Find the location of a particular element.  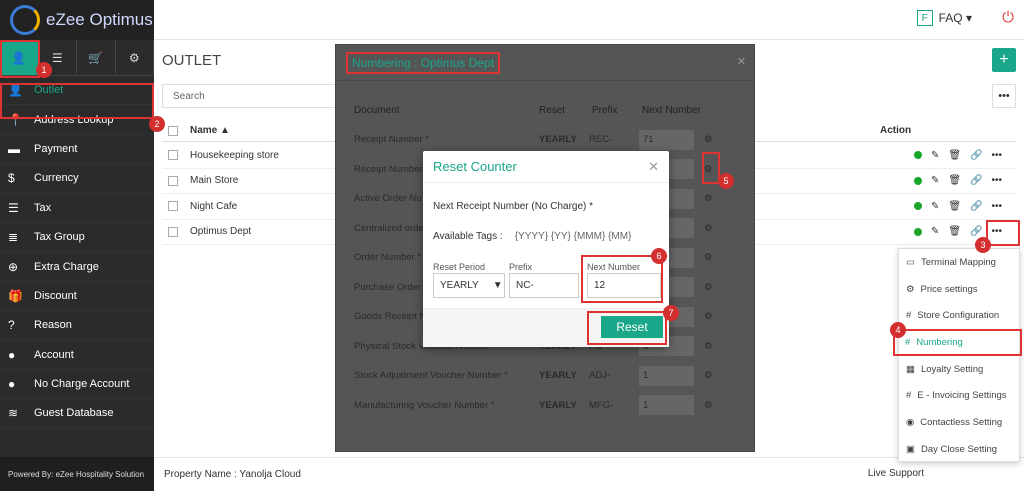

menu-item-icon: ◉ is located at coordinates (910, 422).